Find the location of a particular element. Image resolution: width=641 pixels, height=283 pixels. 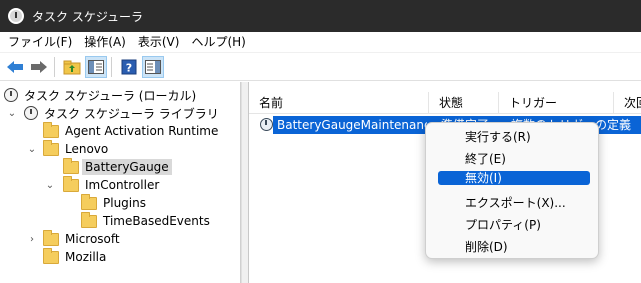

pane-splitter is located at coordinates (245, 182).